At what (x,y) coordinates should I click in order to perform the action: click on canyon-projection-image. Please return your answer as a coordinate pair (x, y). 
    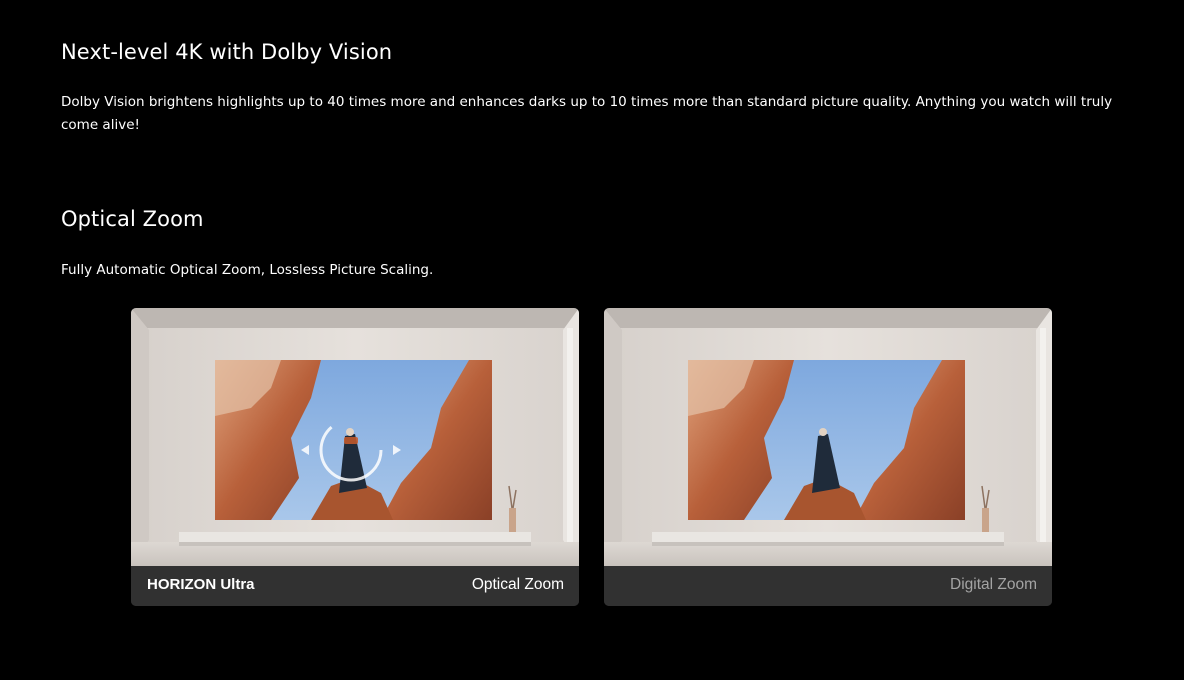
    Looking at the image, I should click on (826, 440).